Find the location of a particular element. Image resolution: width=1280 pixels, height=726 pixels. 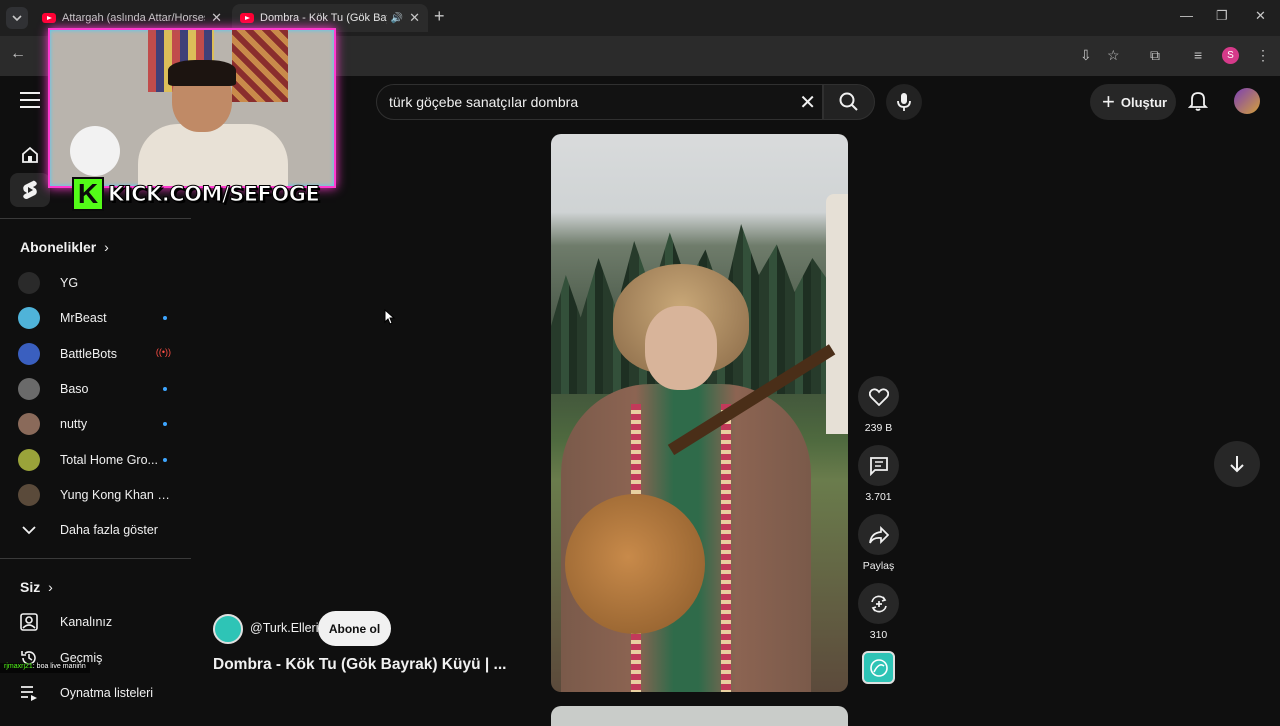

browser-profile-avatar: S is located at coordinates (1230, 55).